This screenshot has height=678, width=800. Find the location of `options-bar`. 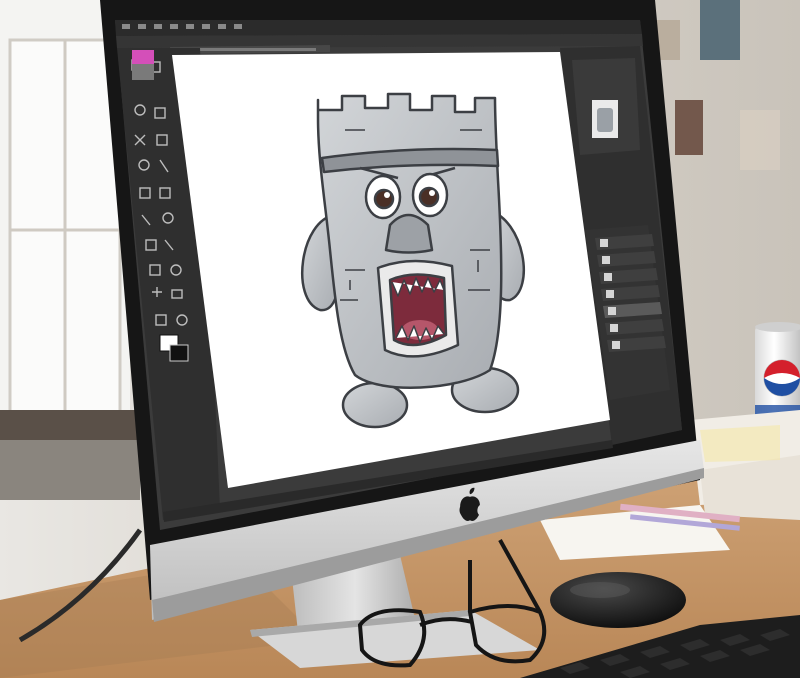

options-bar is located at coordinates (379, 41).